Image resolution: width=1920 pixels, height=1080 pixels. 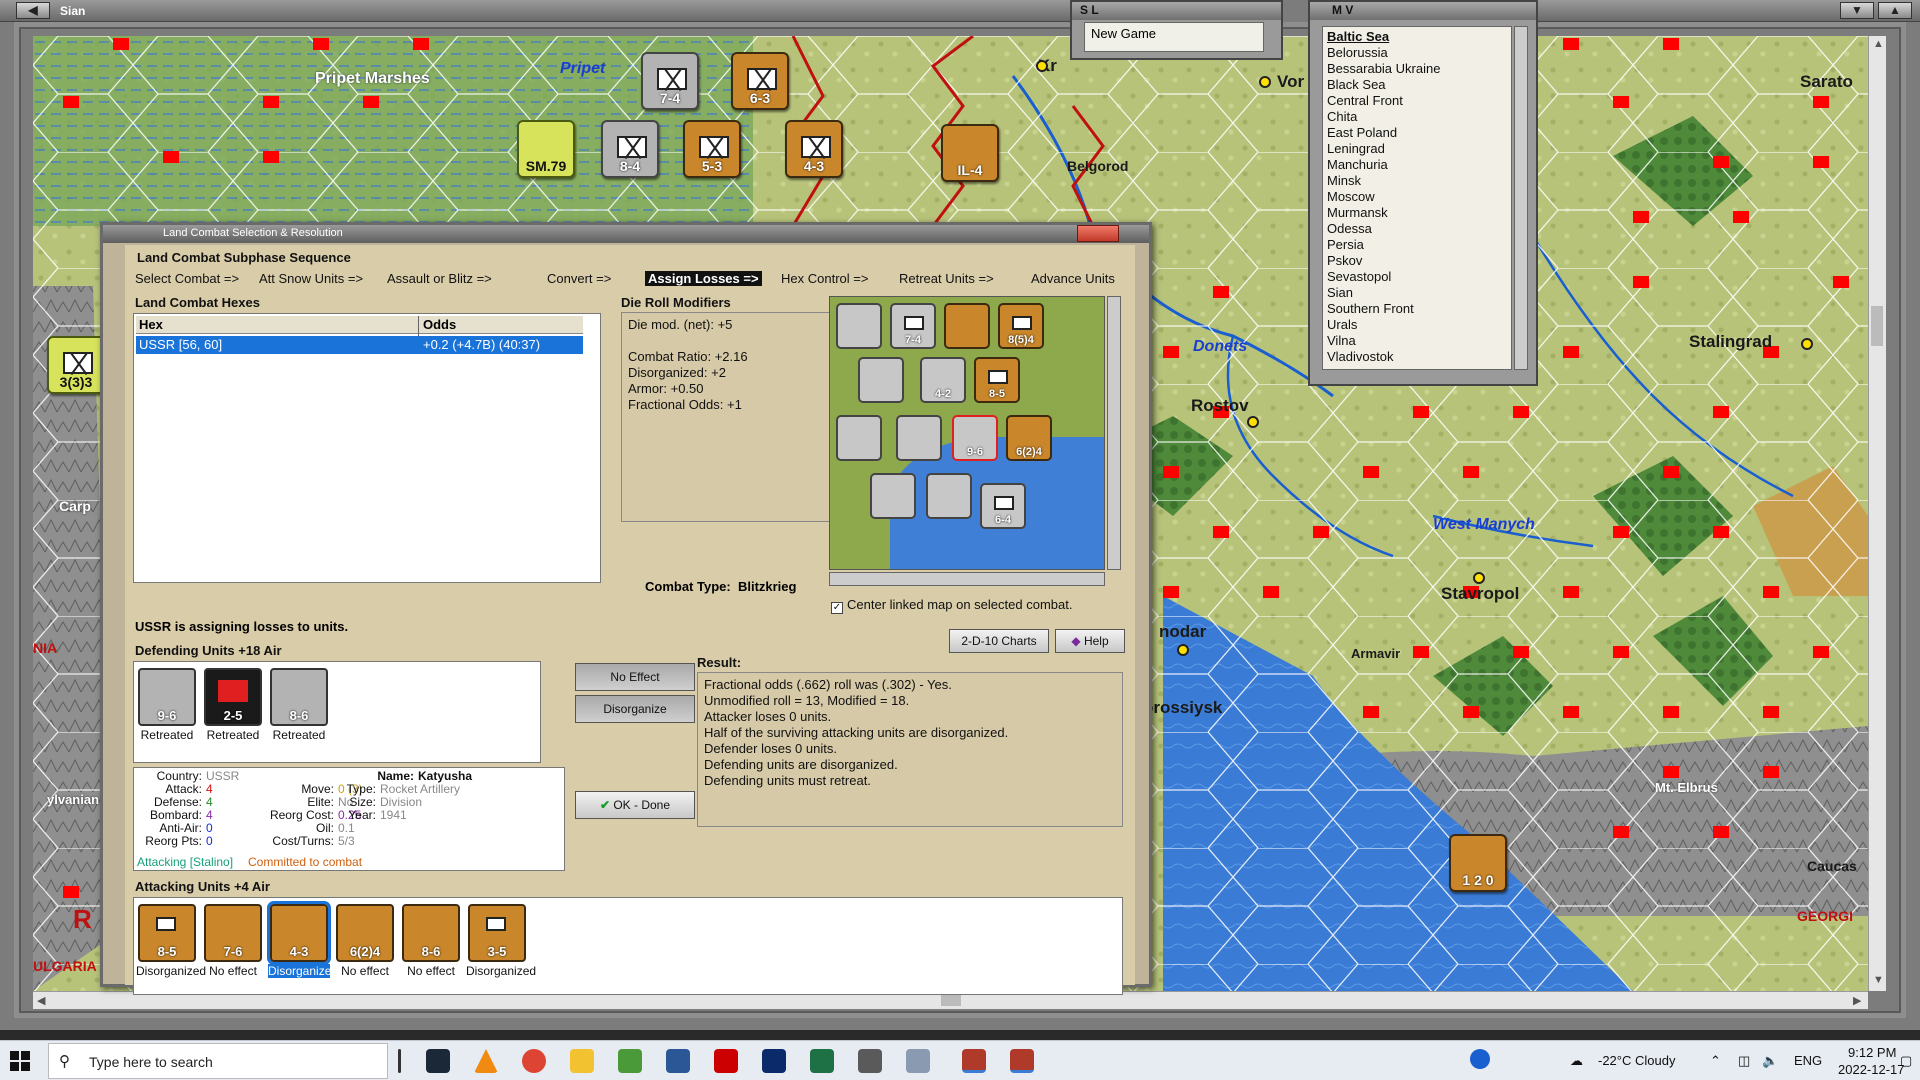 What do you see at coordinates (438, 1061) in the screenshot?
I see `steam-icon` at bounding box center [438, 1061].